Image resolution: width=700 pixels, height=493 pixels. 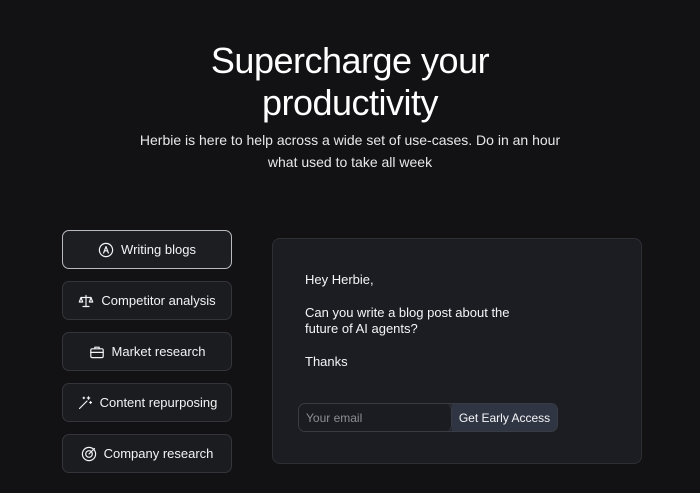 What do you see at coordinates (158, 300) in the screenshot?
I see `use-case-label: Competitor analysis` at bounding box center [158, 300].